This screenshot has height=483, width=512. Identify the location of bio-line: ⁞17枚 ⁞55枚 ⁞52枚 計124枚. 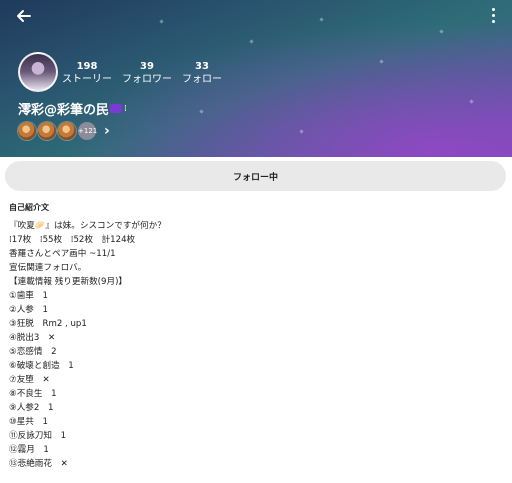
(72, 240).